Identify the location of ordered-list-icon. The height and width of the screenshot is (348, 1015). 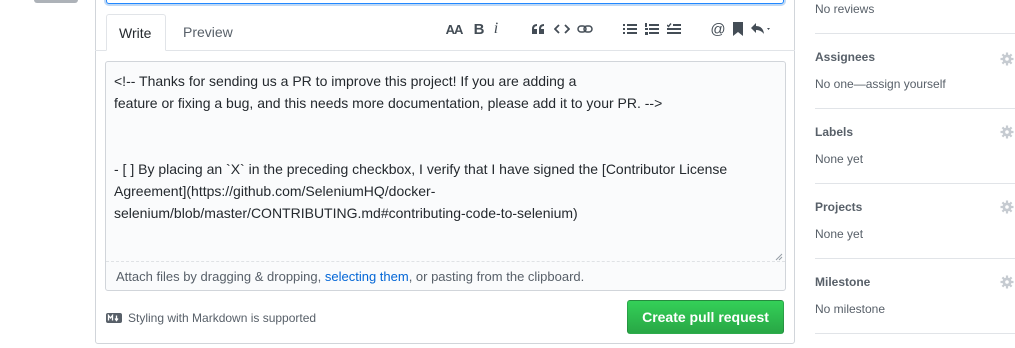
(652, 29).